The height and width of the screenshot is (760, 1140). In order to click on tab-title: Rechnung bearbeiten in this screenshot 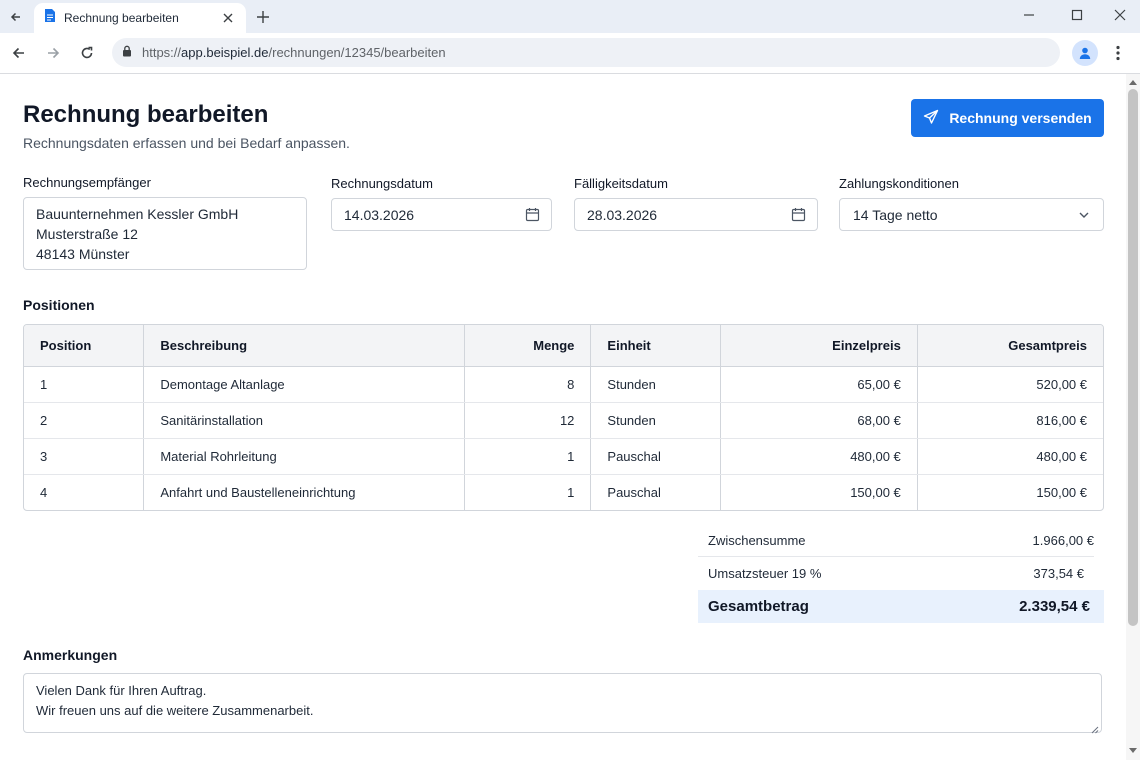, I will do `click(121, 18)`.